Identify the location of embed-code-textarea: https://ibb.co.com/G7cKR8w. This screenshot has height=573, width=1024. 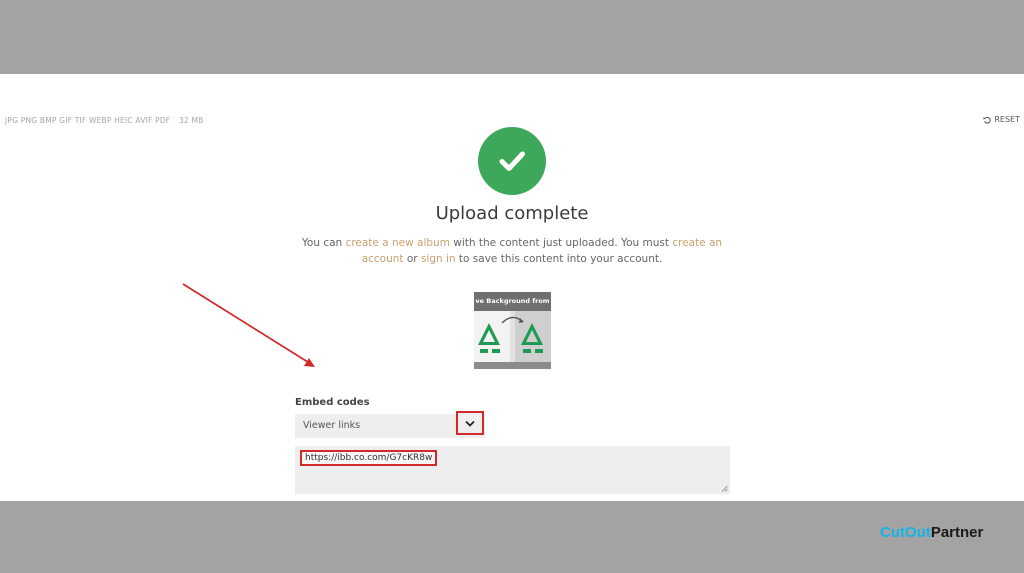
(512, 470).